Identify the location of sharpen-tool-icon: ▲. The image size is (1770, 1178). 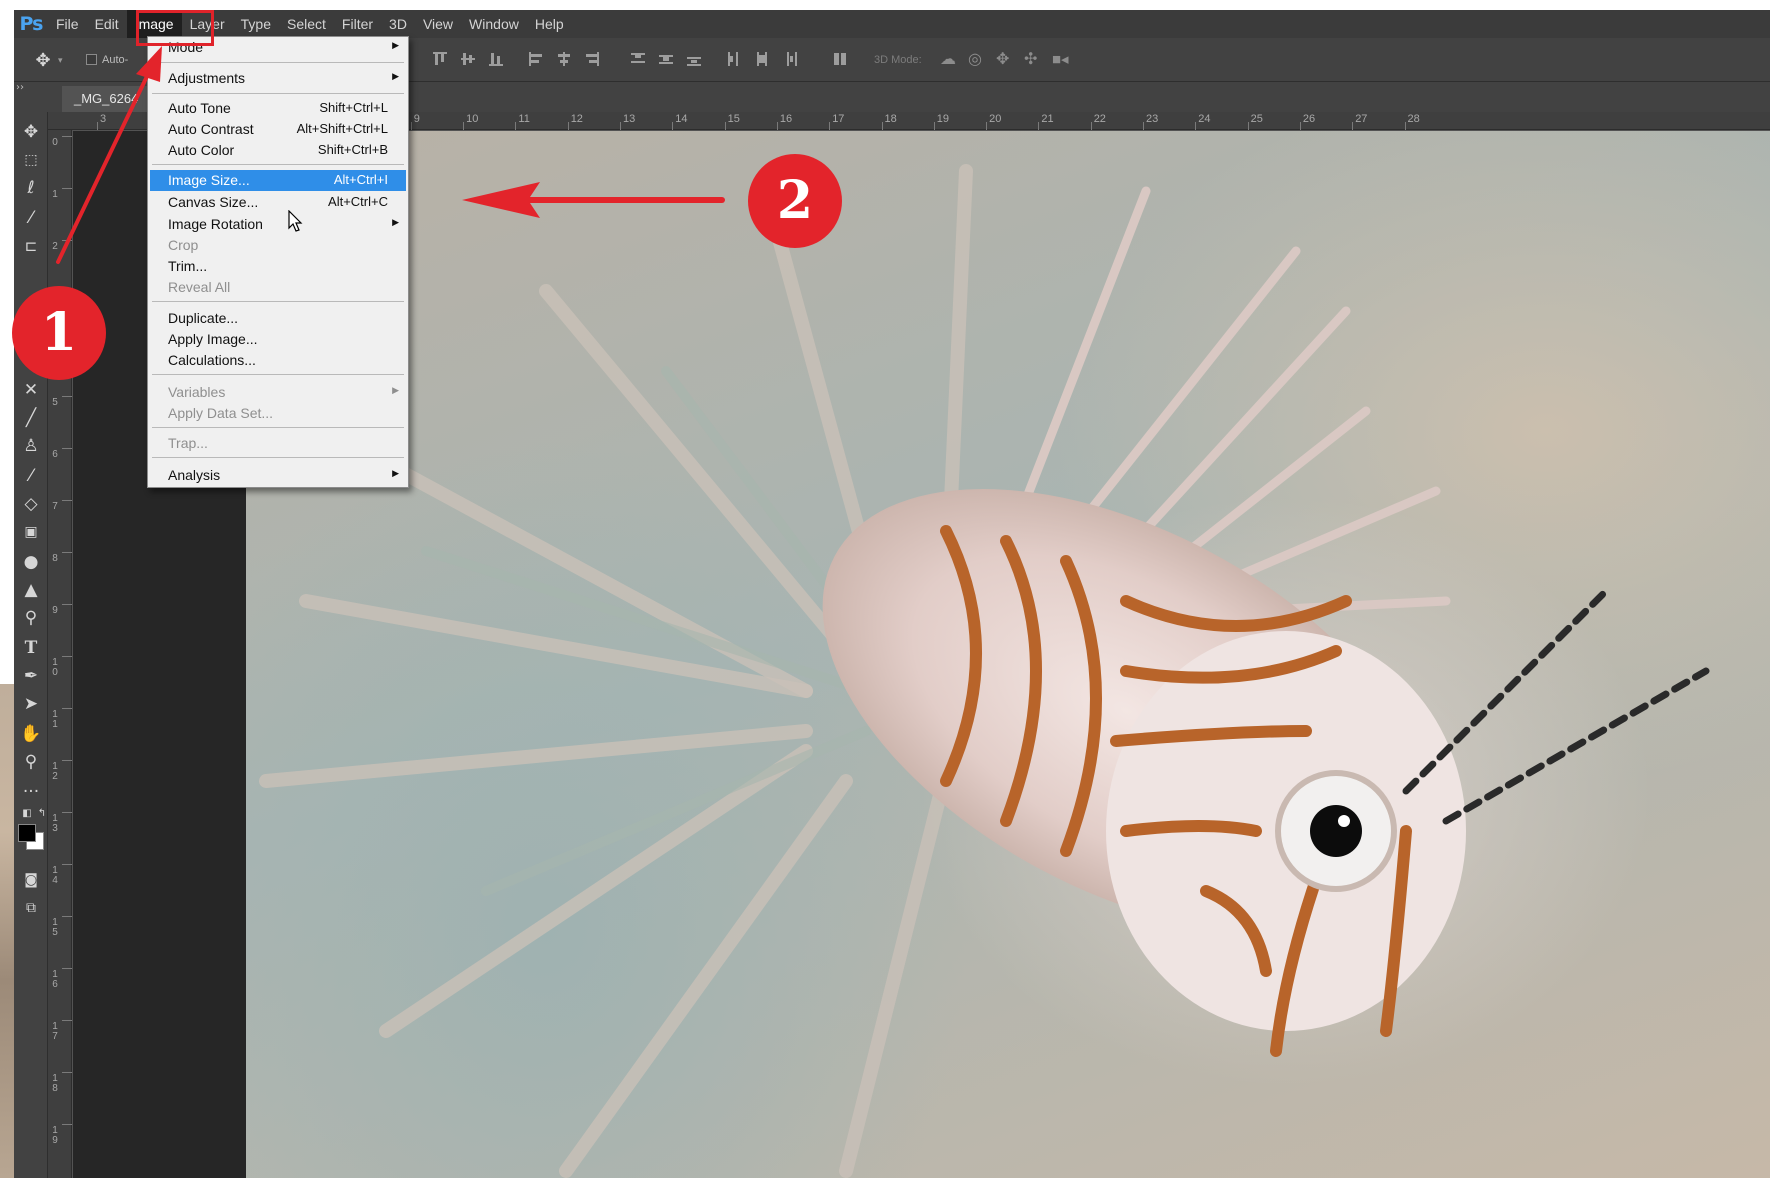
(31, 590).